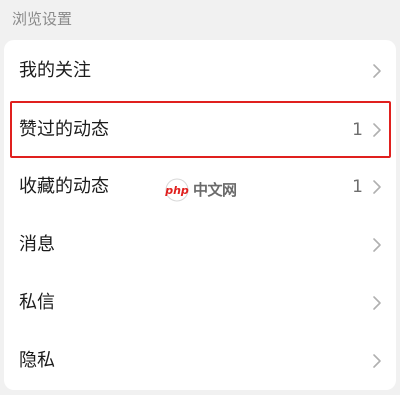  I want to click on settings-row-following: 我的关注, so click(200, 71).